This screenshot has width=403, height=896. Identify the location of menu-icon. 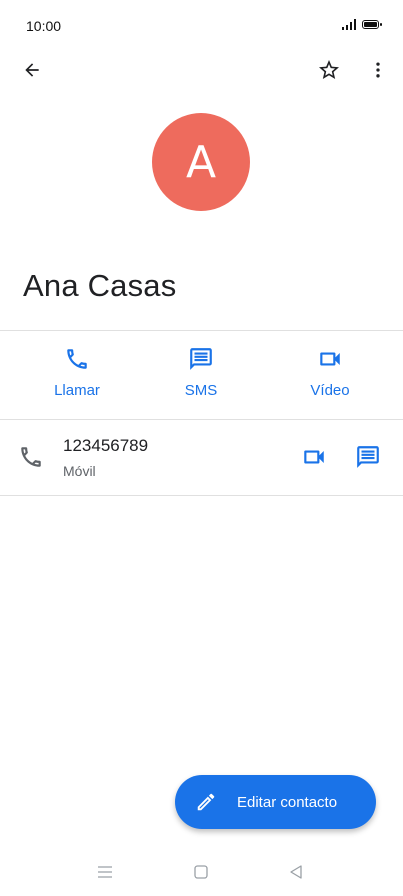
(105, 872).